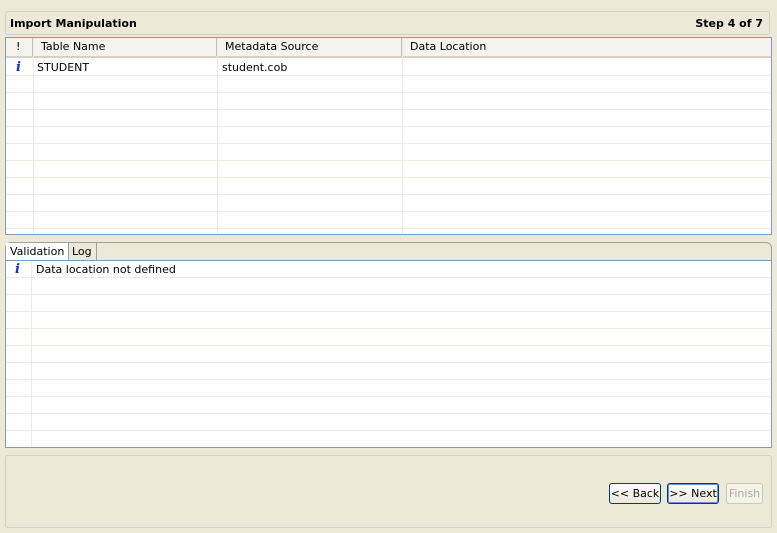  Describe the element at coordinates (729, 23) in the screenshot. I see `wizard-step: Step 4 of 7` at that location.